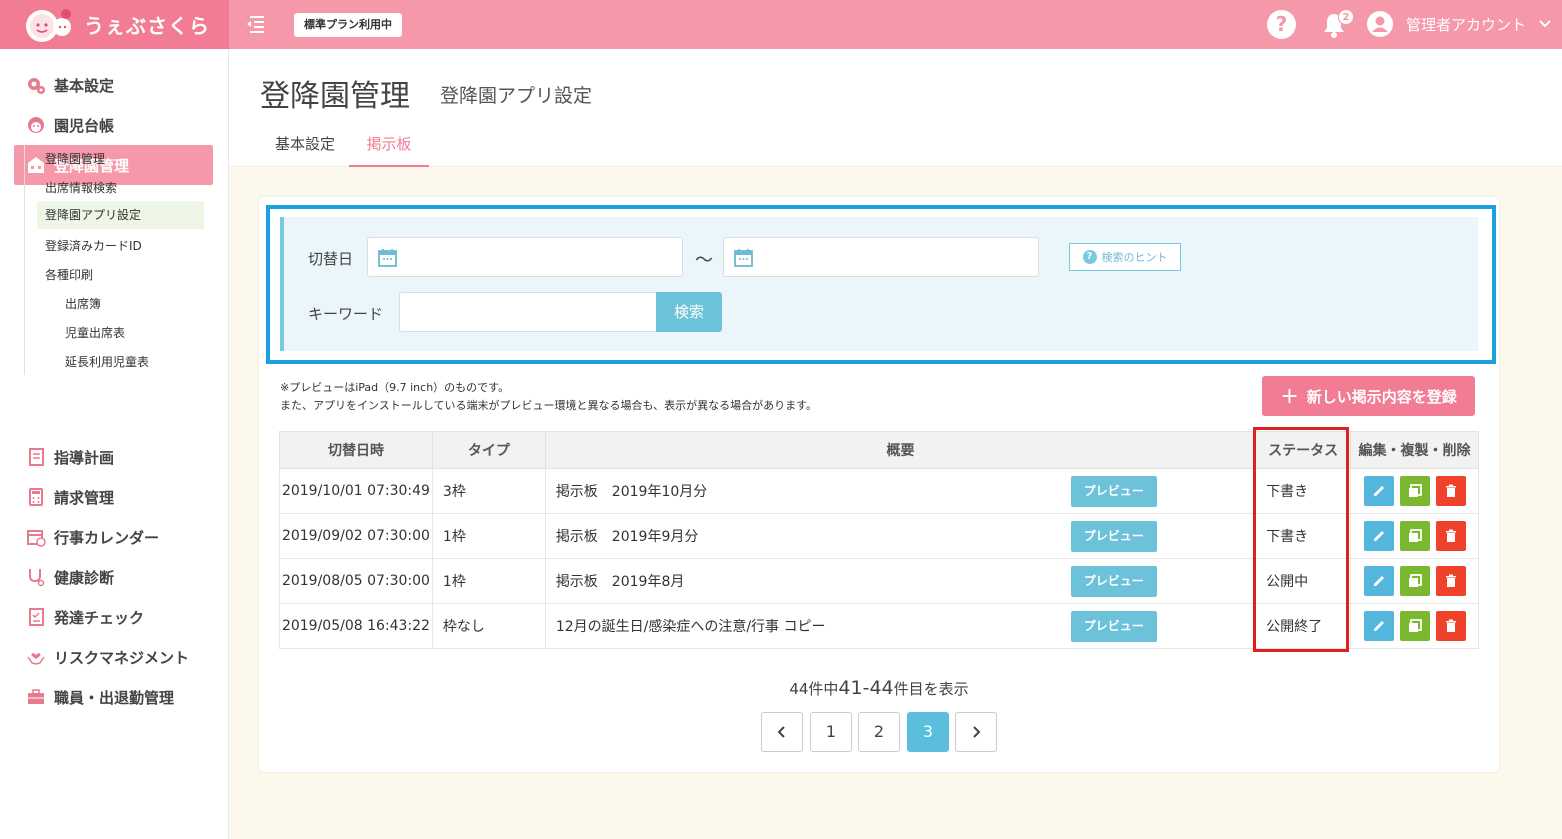 Image resolution: width=1562 pixels, height=839 pixels. What do you see at coordinates (114, 24) in the screenshot?
I see `app-logo: うぇぶさくら` at bounding box center [114, 24].